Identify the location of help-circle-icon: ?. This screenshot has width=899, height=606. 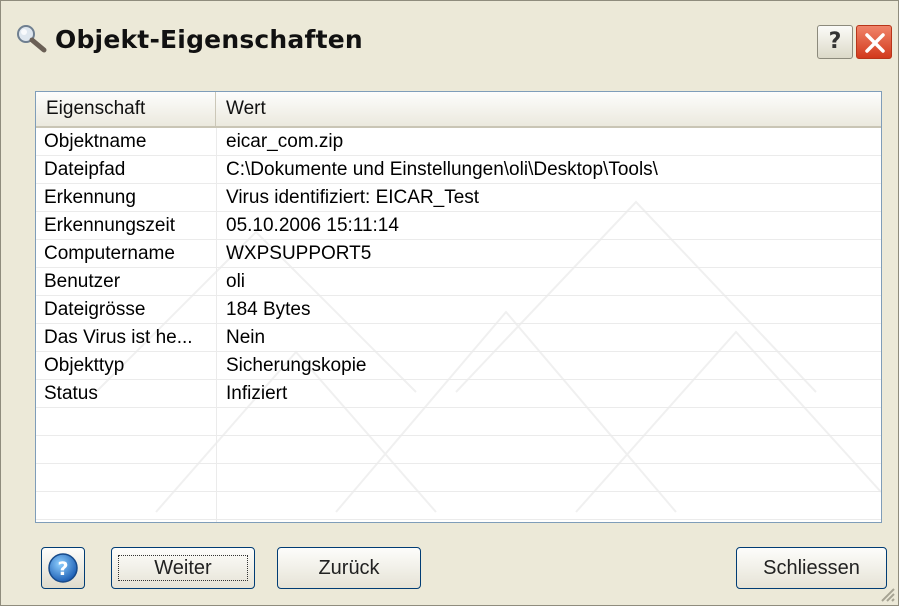
(63, 568).